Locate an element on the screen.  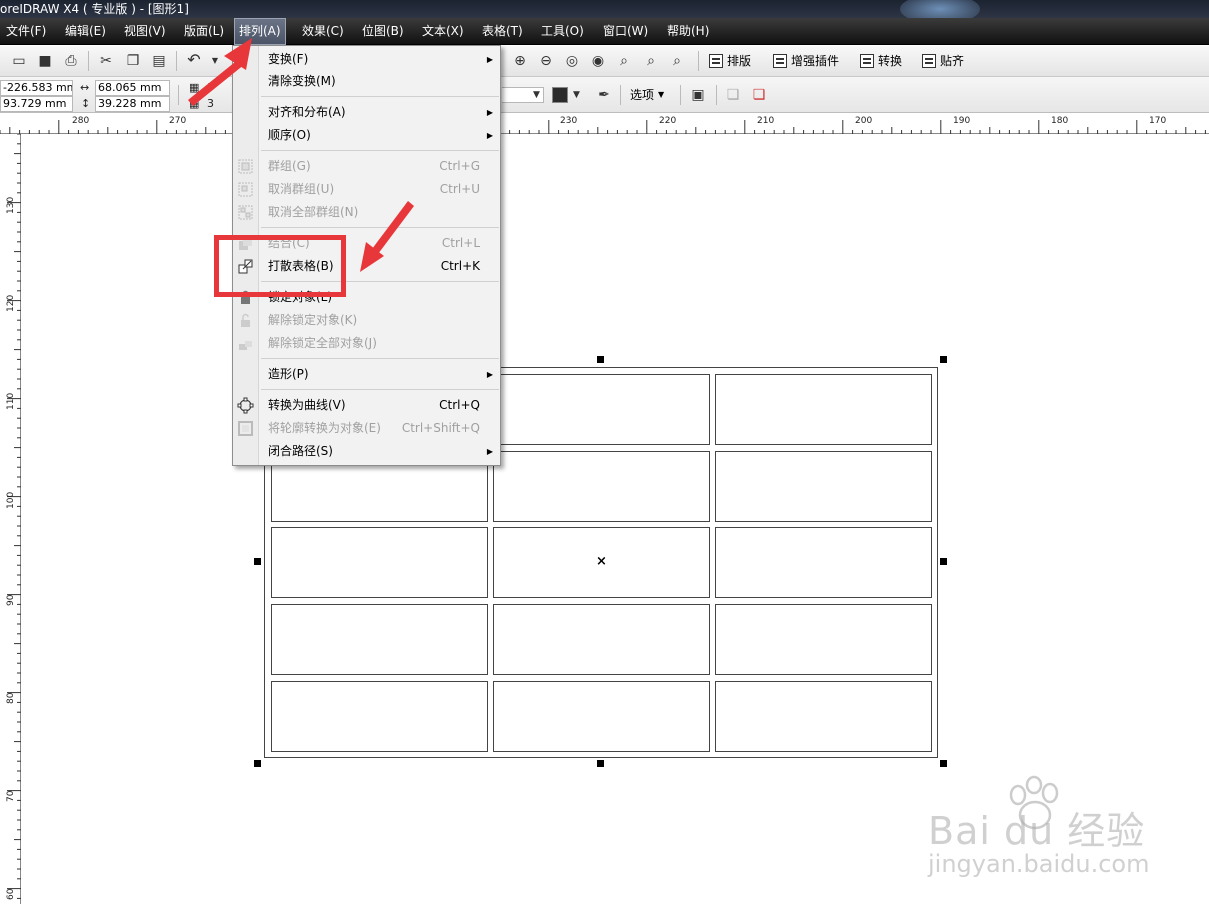
window-title: oreIDRAW X4 ( 专业版 ) - [图形1] is located at coordinates (94, 9).